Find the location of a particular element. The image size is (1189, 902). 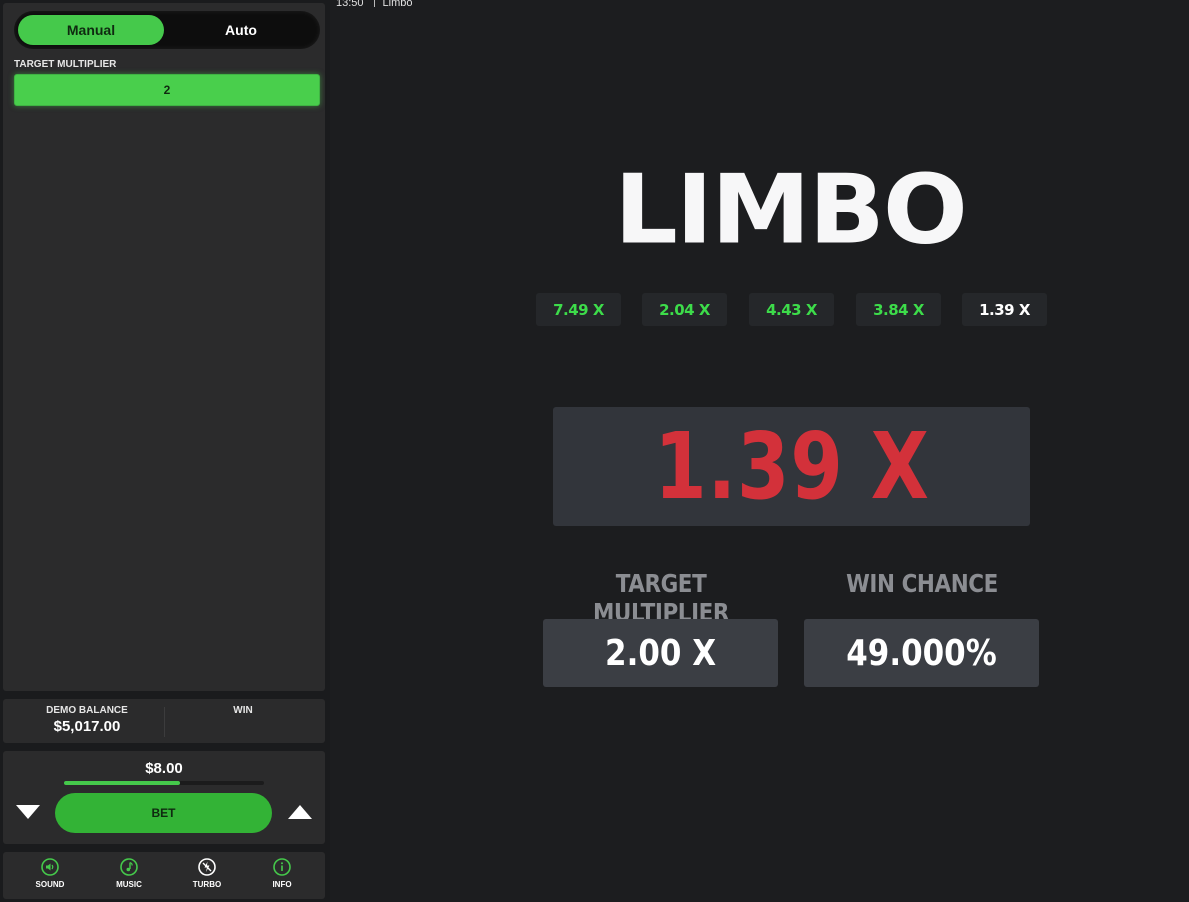

target-multiplier-input is located at coordinates (167, 90).